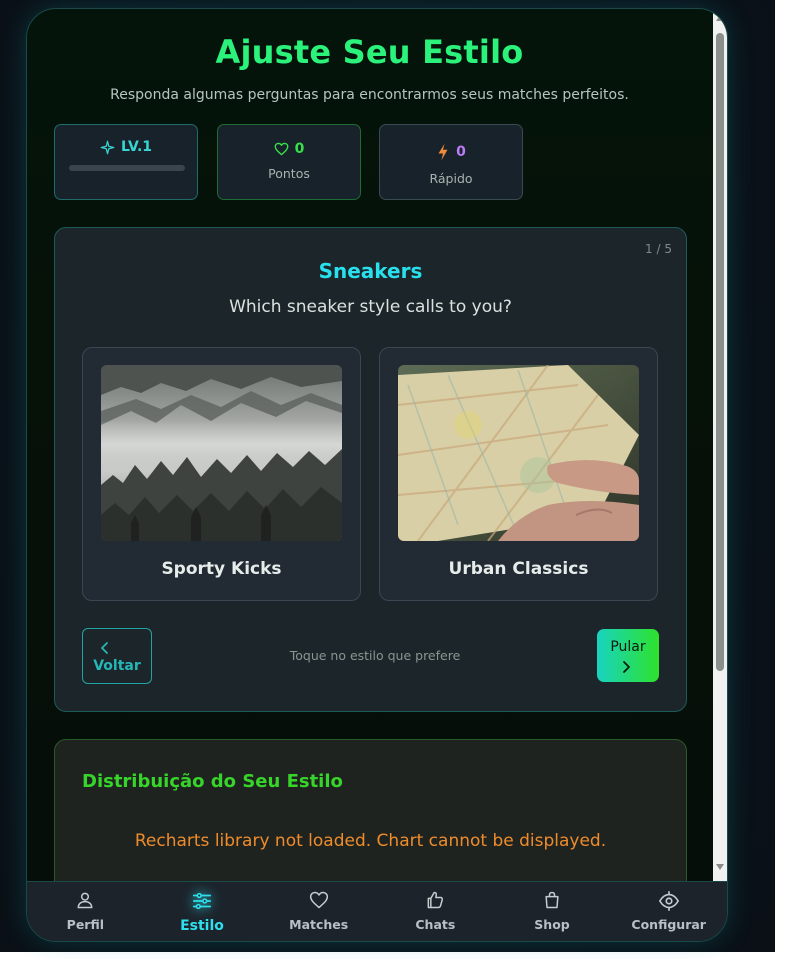 Image resolution: width=801 pixels, height=959 pixels. What do you see at coordinates (668, 901) in the screenshot?
I see `settings-eye-icon` at bounding box center [668, 901].